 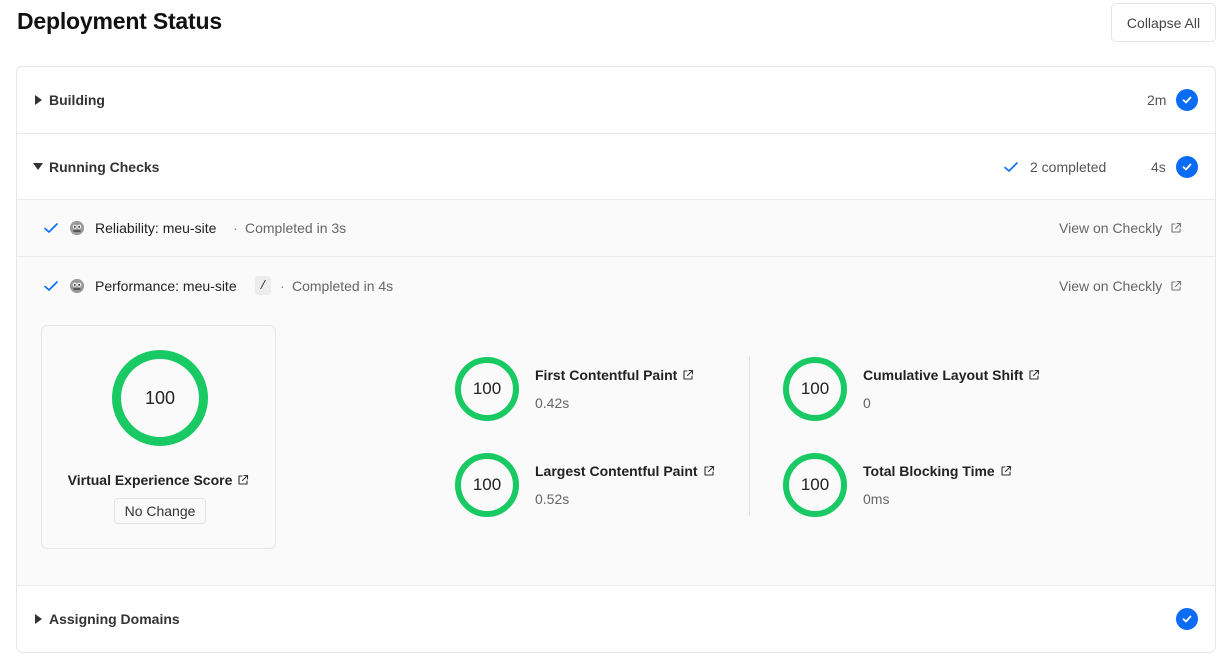 I want to click on metric-title-link: Total Blocking Time, so click(x=937, y=471).